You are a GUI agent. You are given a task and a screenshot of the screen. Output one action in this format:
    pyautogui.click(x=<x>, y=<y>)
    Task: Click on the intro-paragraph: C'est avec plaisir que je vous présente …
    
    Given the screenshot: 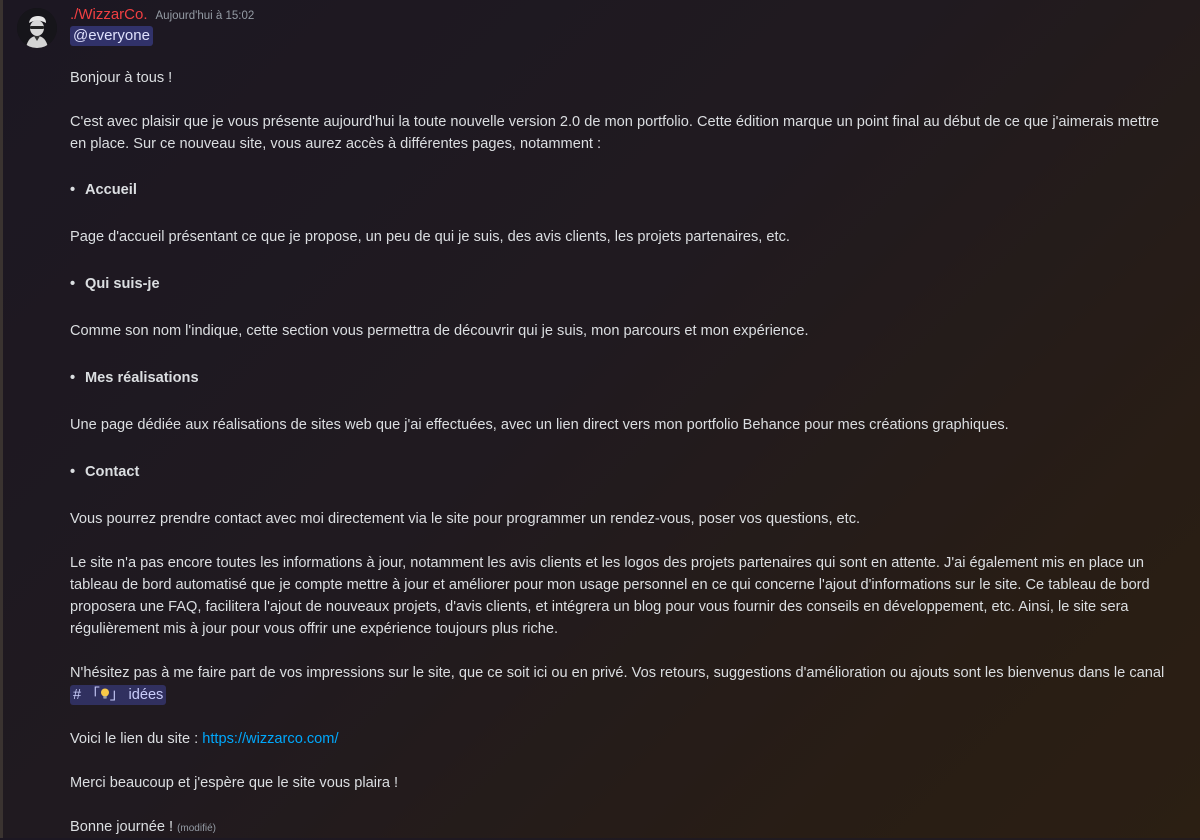 What is the action you would take?
    pyautogui.click(x=614, y=133)
    